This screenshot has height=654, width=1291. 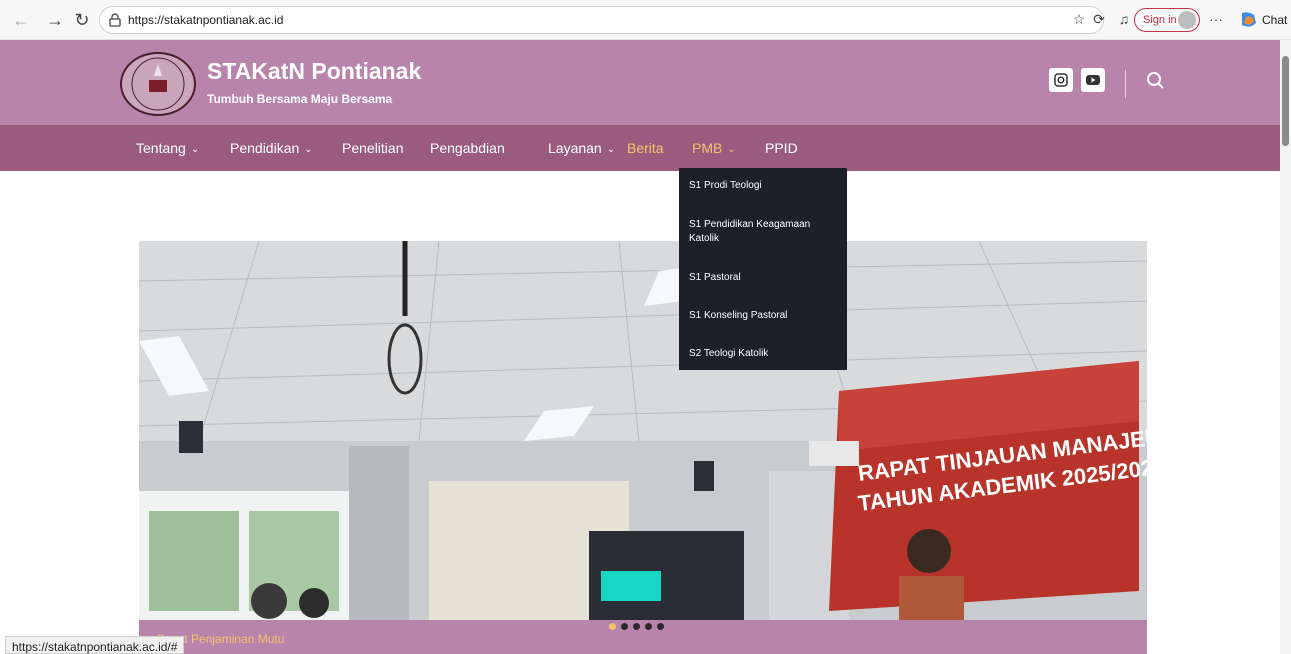 What do you see at coordinates (167, 148) in the screenshot?
I see `nav-item-tentang: Tentang ⌄` at bounding box center [167, 148].